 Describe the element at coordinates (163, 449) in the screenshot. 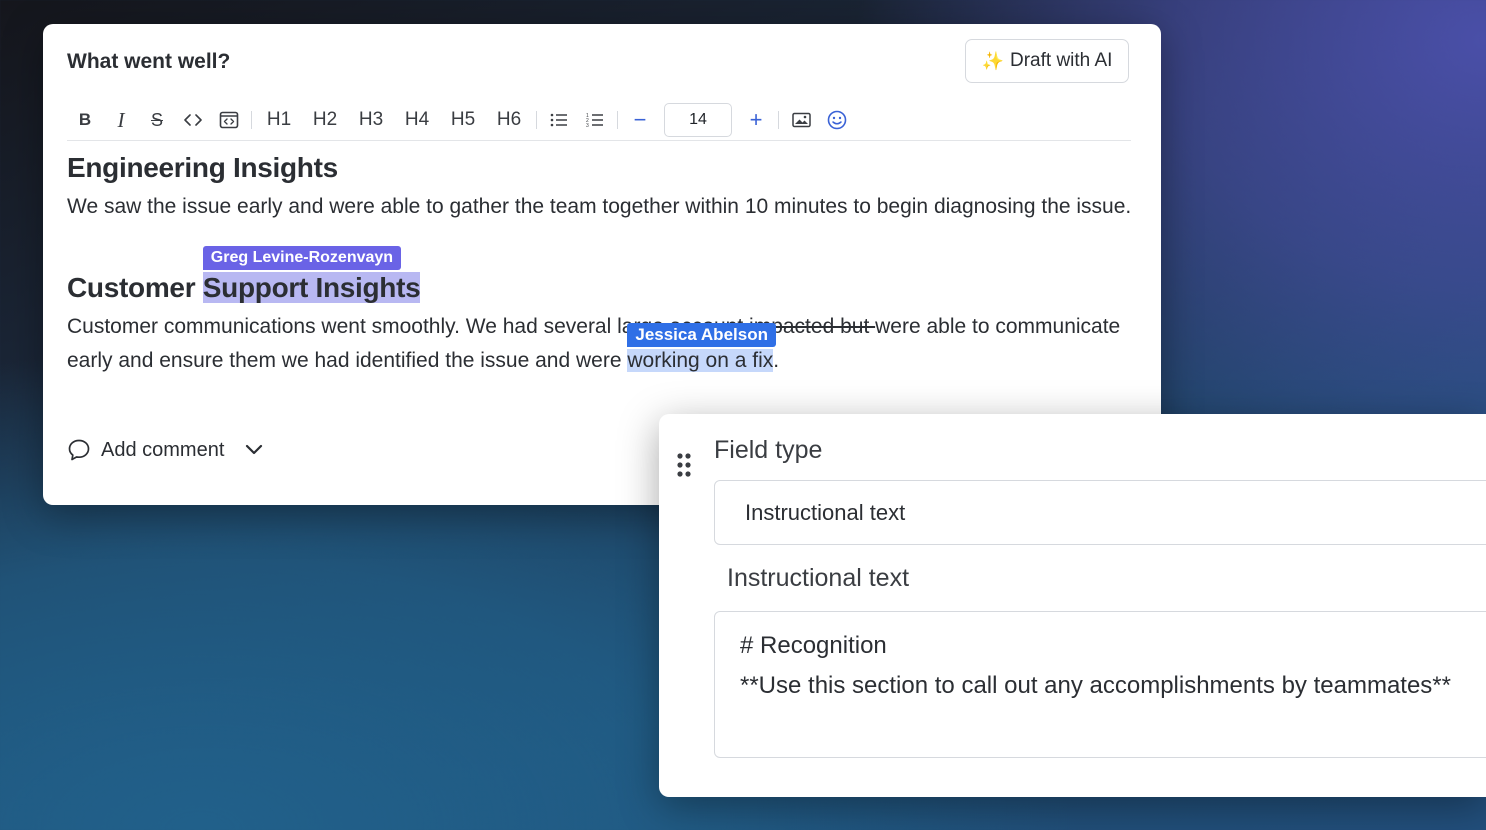

I see `add-comment-label: Add comment` at that location.